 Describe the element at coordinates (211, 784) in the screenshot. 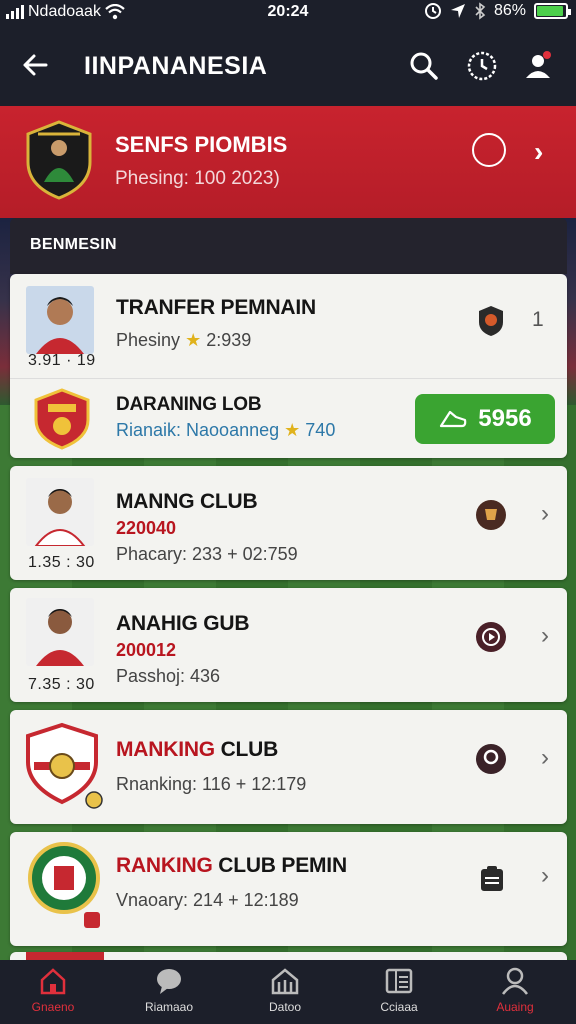

I see `row-subtitle: Rnanking: 116 + 12:179` at that location.